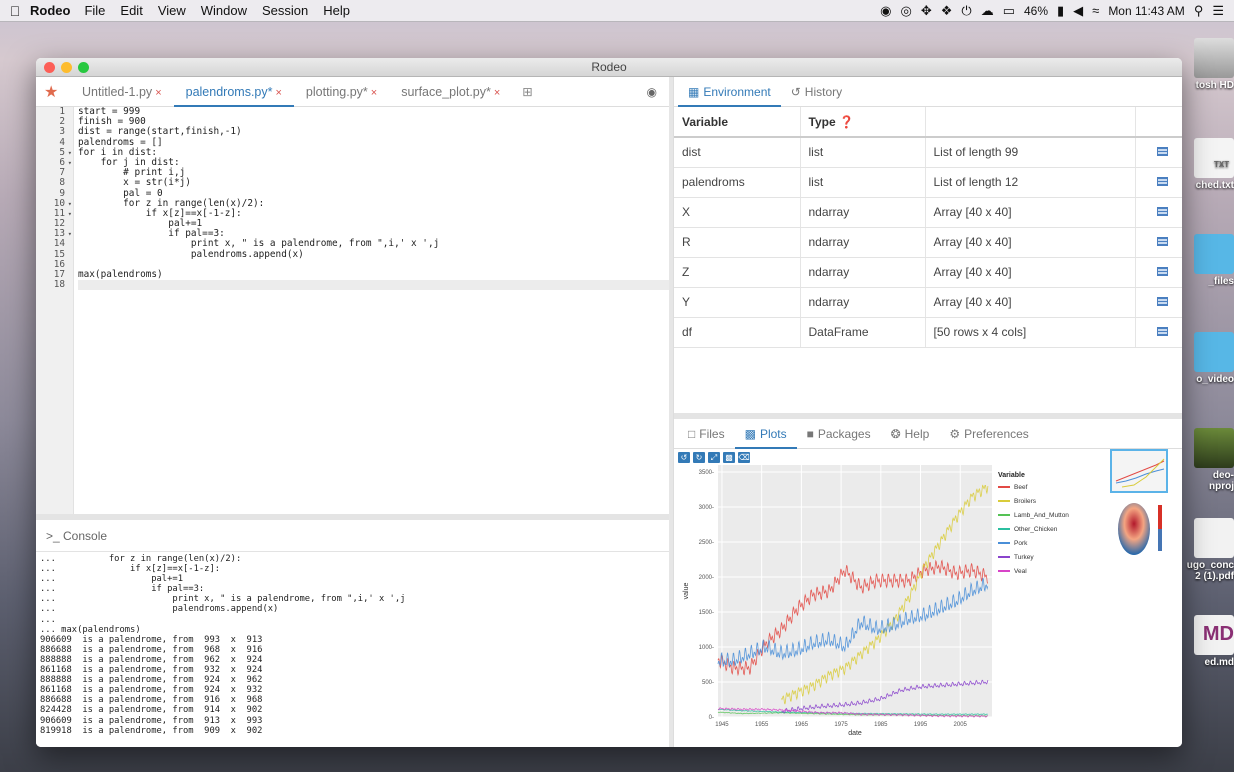 This screenshot has width=1234, height=772. What do you see at coordinates (1204, 260) in the screenshot?
I see `desktop-item-folder-files: _files` at bounding box center [1204, 260].